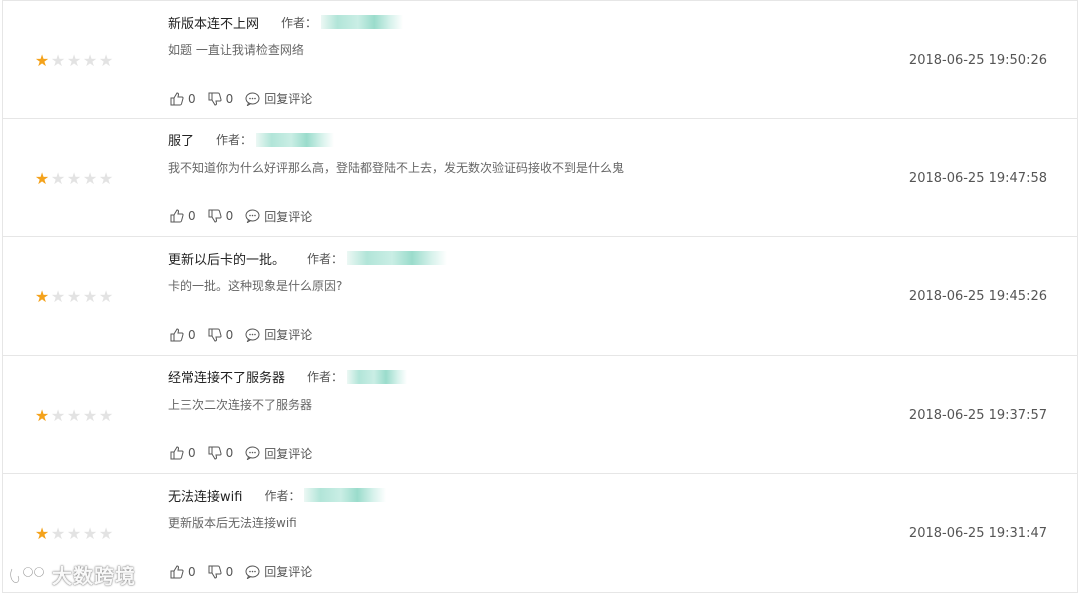  Describe the element at coordinates (977, 296) in the screenshot. I see `review-timestamp: 2018-06-25 19:45:26` at that location.